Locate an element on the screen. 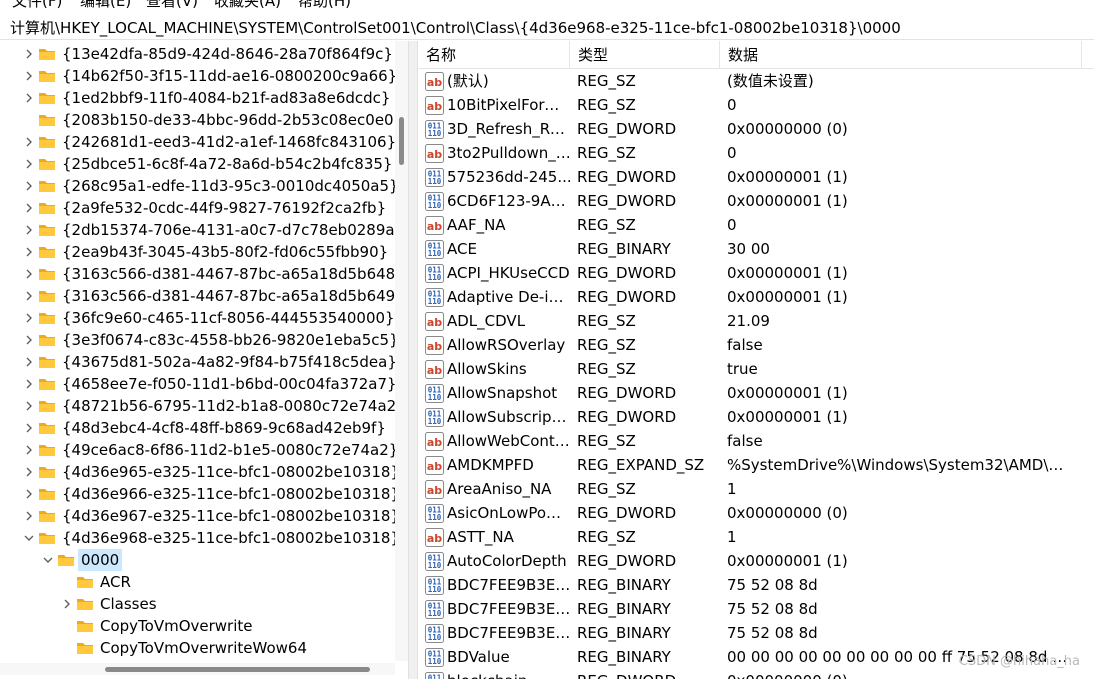  tree-item: {2a9fe532-0cdc-44f9-9827-76192f2ca2fb} is located at coordinates (197, 208).